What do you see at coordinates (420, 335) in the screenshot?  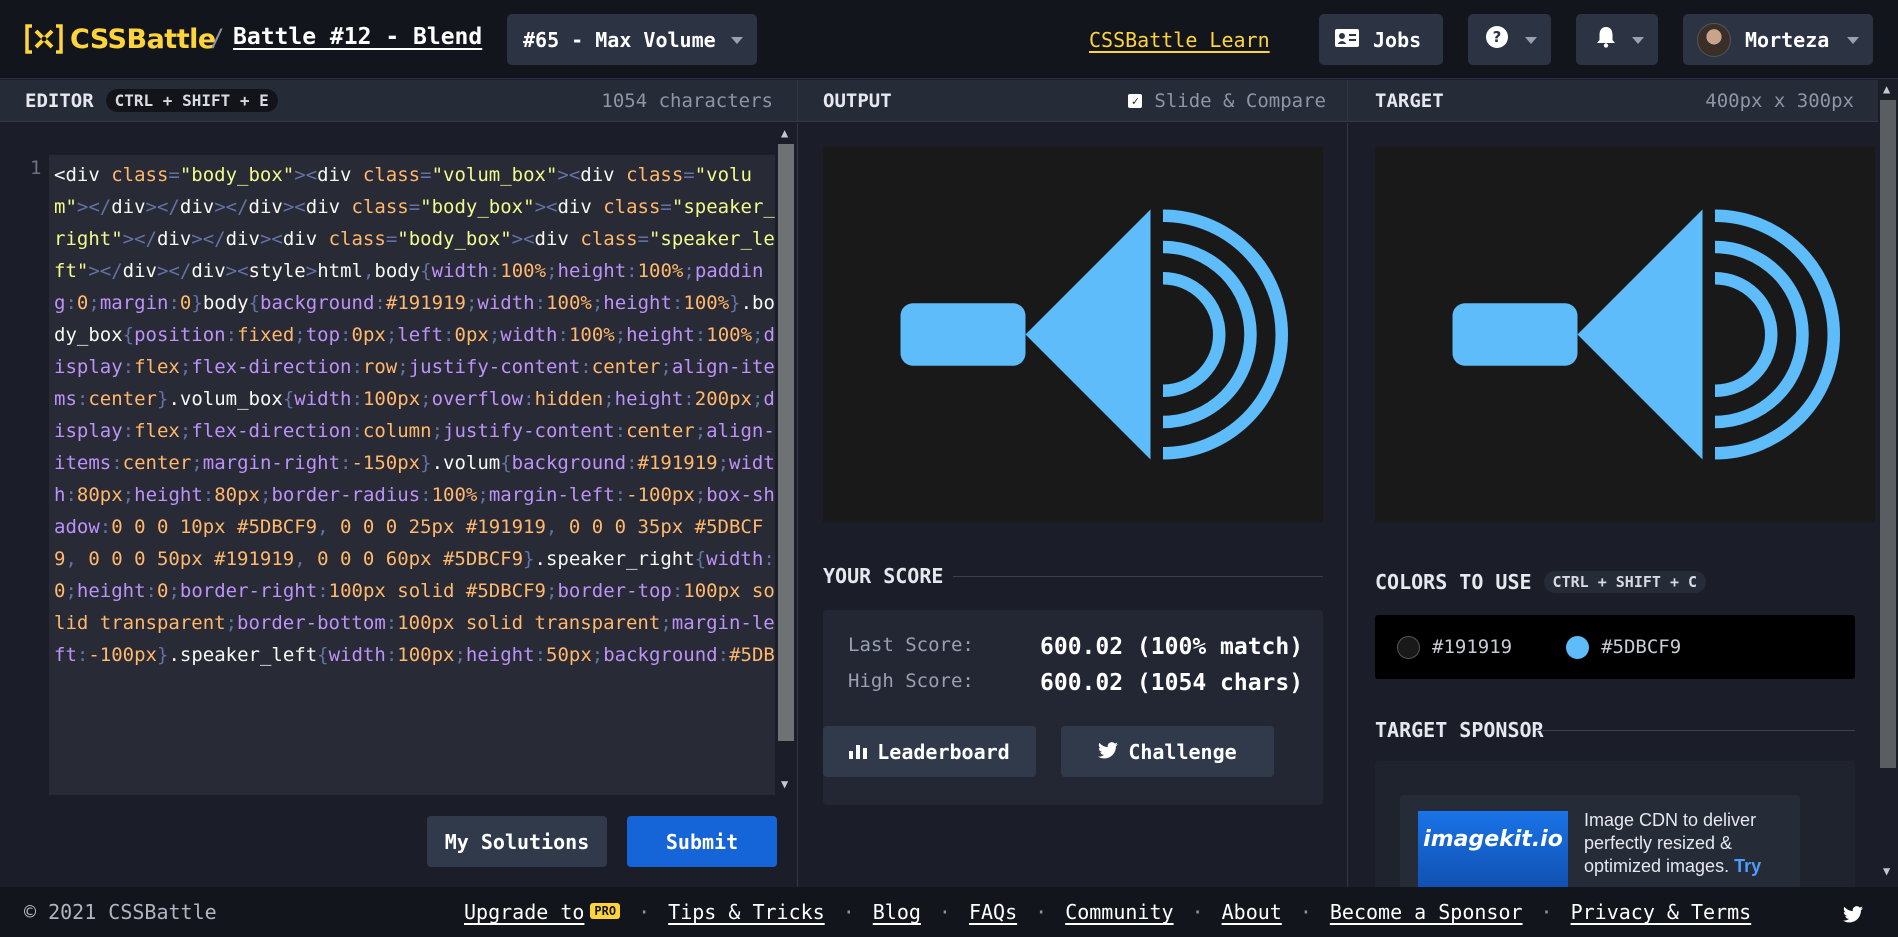 I see `code-token: left` at bounding box center [420, 335].